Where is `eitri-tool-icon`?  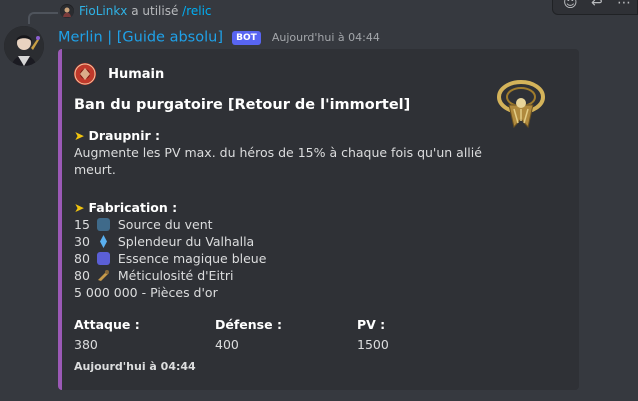
eitri-tool-icon is located at coordinates (103, 275).